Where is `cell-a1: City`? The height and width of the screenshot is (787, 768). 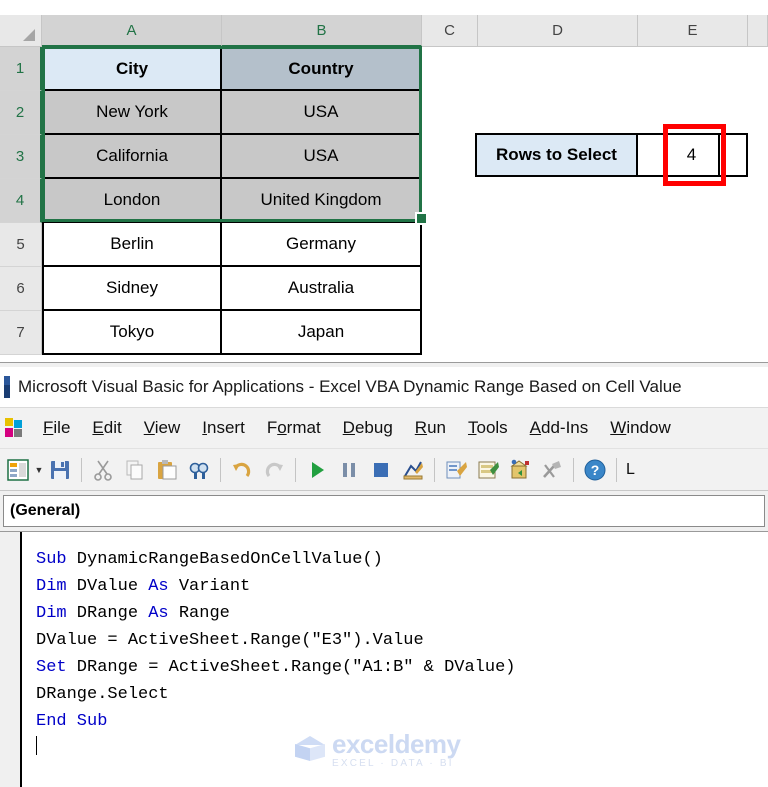
cell-a1: City is located at coordinates (132, 69).